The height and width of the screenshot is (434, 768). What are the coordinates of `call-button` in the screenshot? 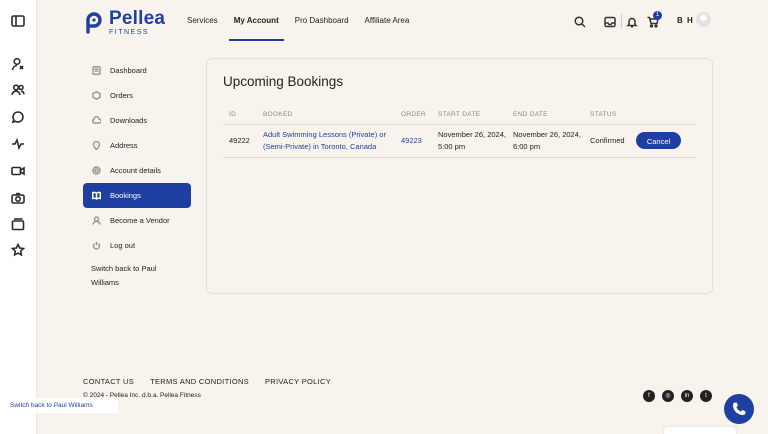 It's located at (739, 409).